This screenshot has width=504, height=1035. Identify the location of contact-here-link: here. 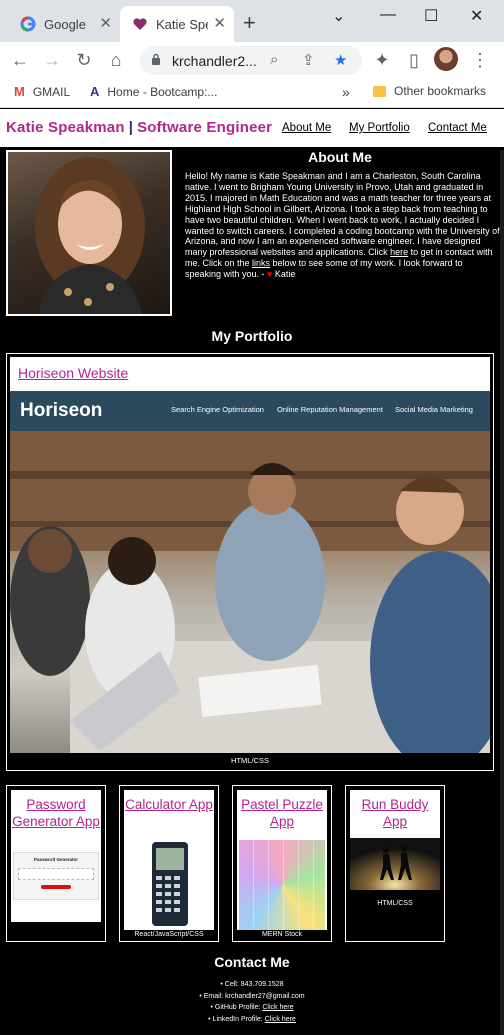
(399, 252).